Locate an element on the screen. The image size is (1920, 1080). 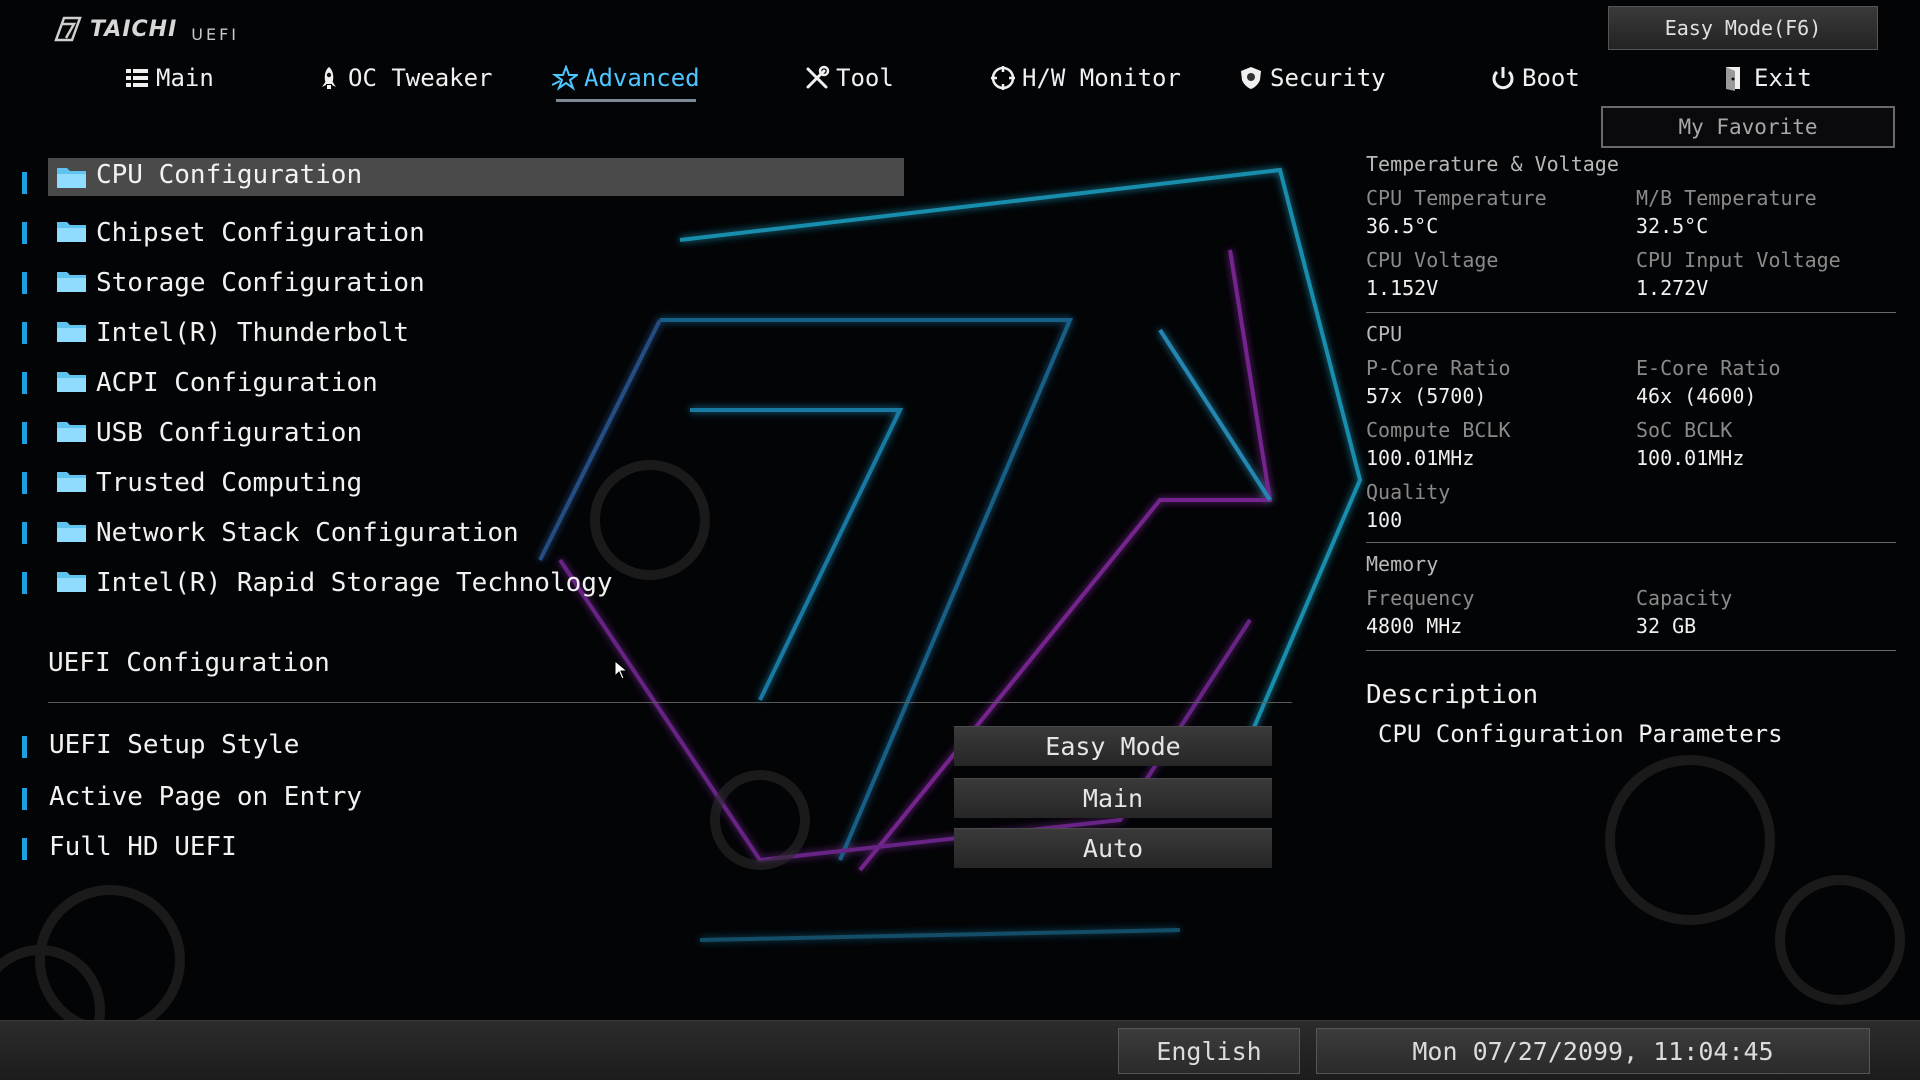
my-favorite-button: My Favorite is located at coordinates (1748, 127).